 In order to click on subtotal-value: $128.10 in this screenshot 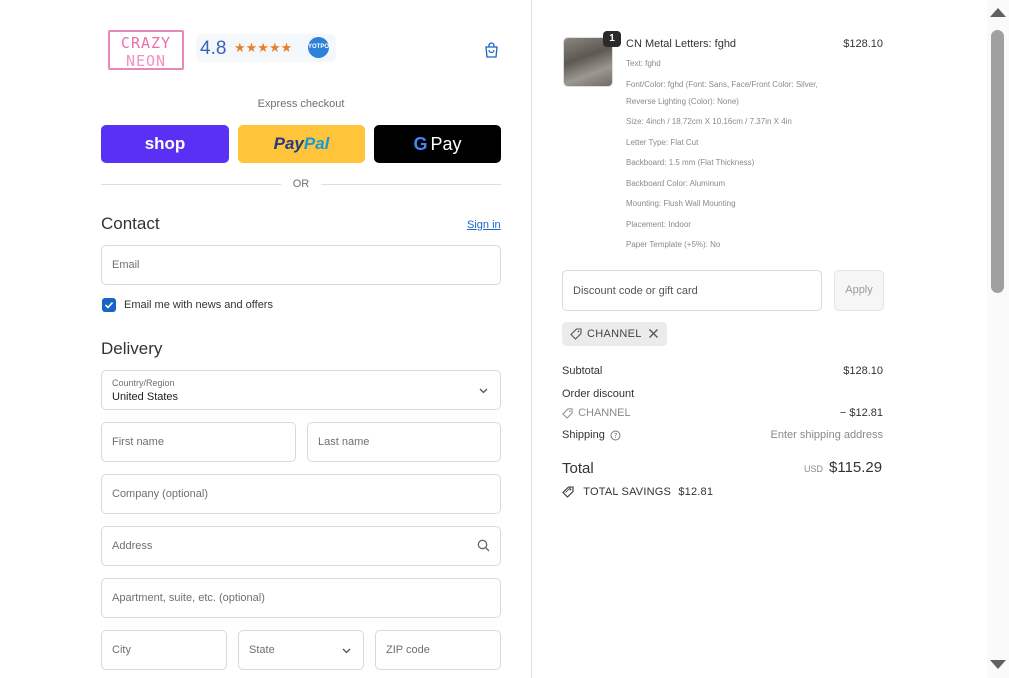, I will do `click(863, 371)`.